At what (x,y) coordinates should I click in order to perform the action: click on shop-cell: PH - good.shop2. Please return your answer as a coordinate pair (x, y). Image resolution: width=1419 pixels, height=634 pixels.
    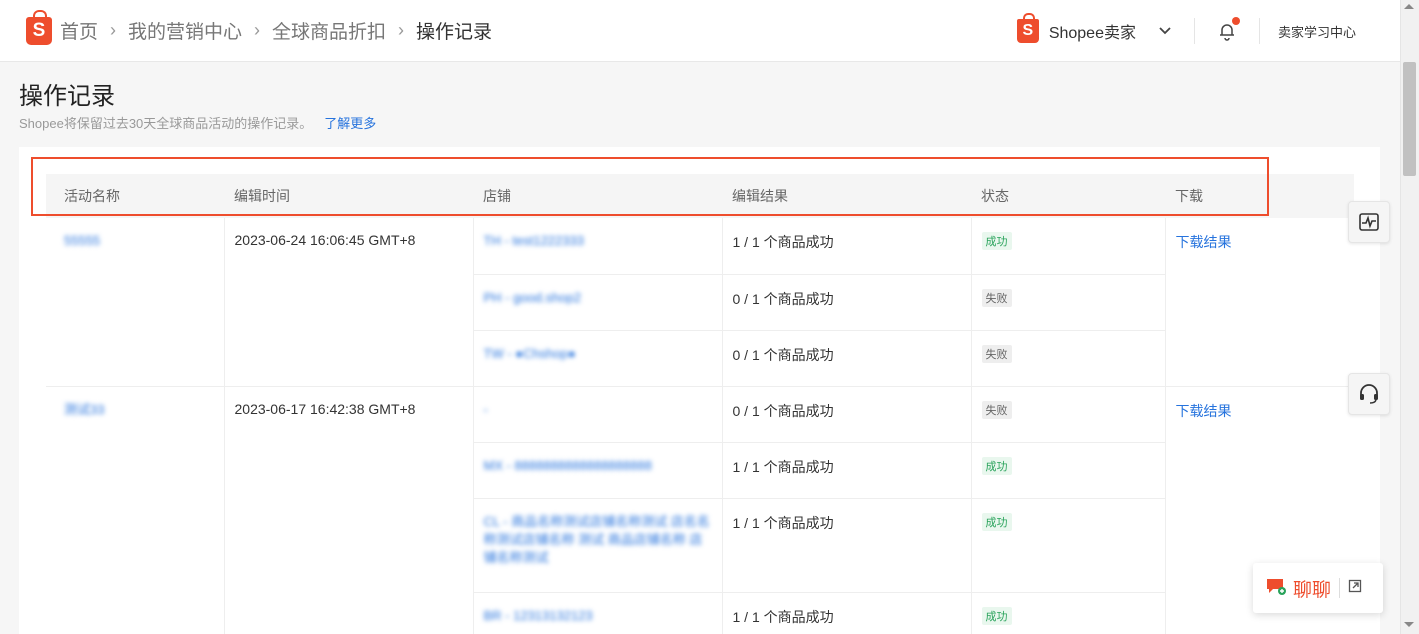
    Looking at the image, I should click on (598, 302).